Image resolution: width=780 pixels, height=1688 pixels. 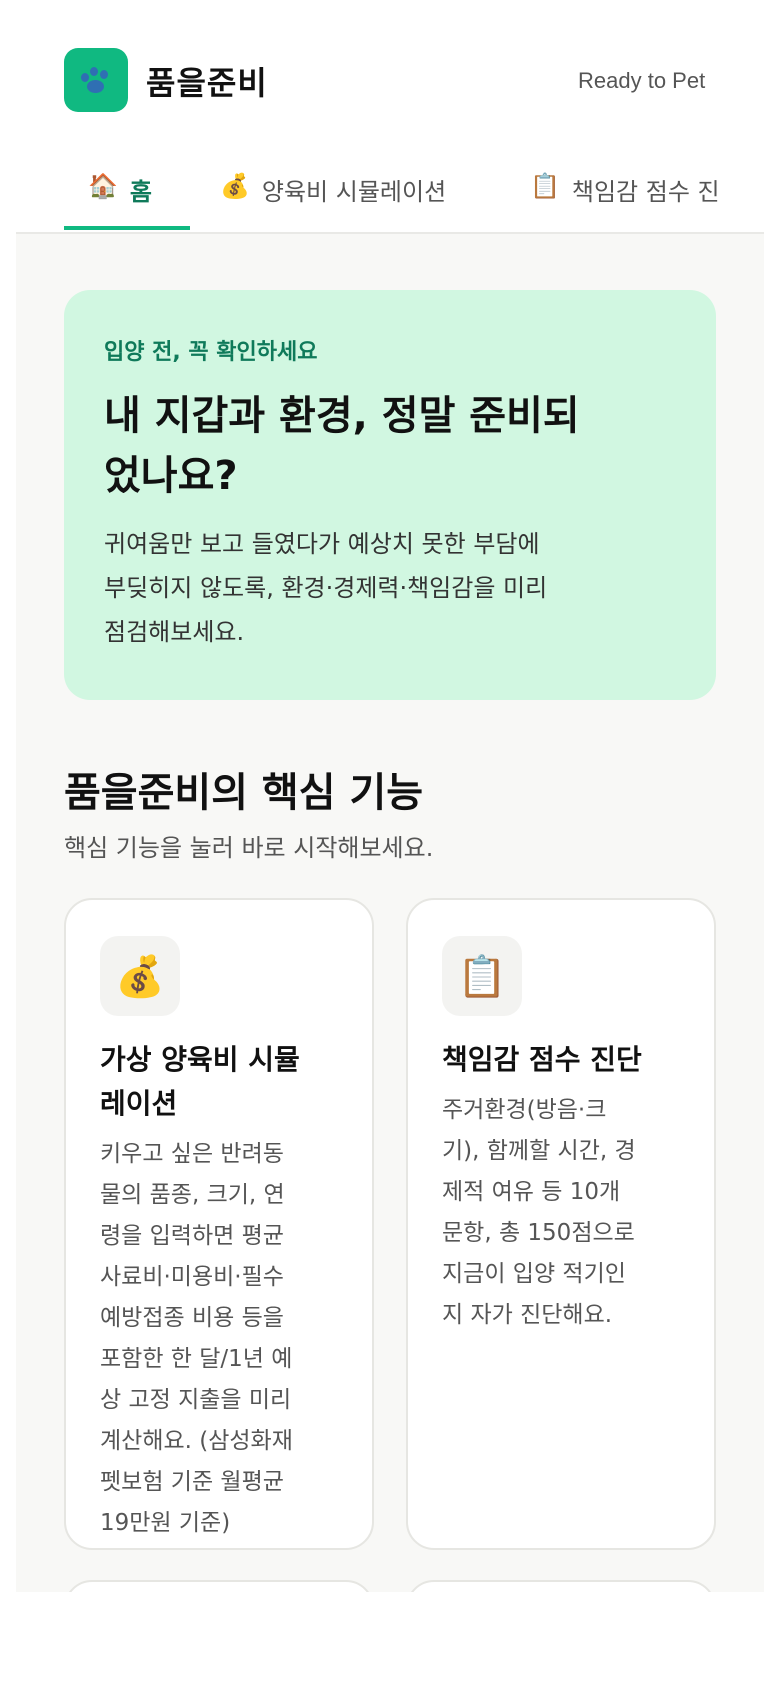 I want to click on tab-home-label: 홈, so click(x=140, y=192).